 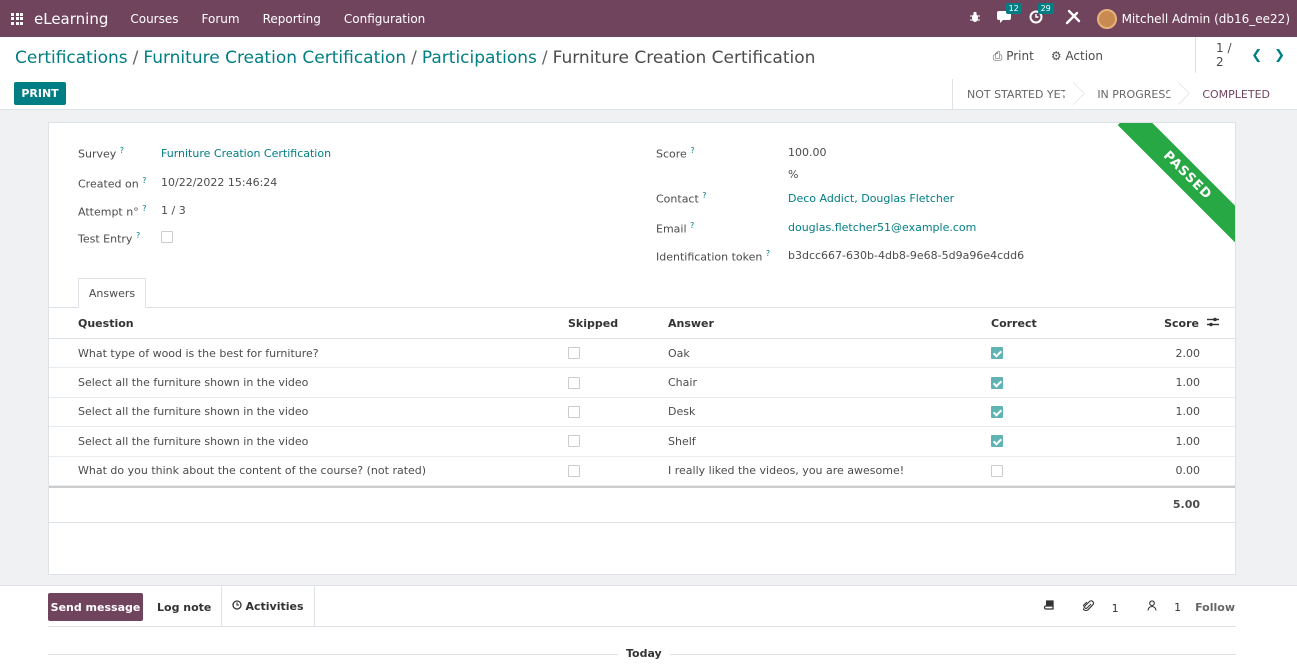 What do you see at coordinates (684, 58) in the screenshot?
I see `breadcrumb-current: Furniture Creation Certification` at bounding box center [684, 58].